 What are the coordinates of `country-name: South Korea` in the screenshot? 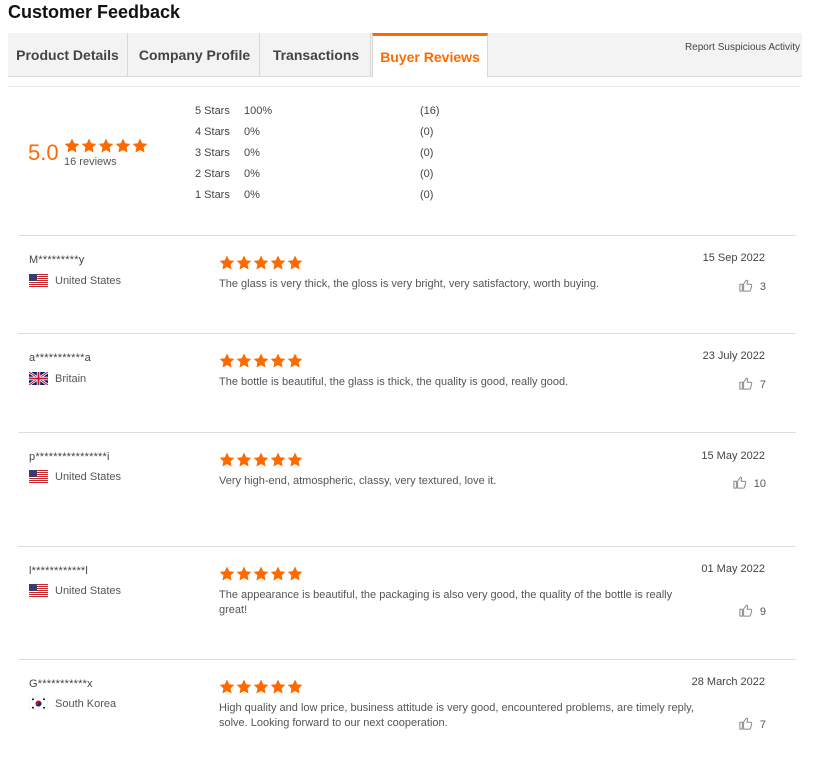 It's located at (86, 703).